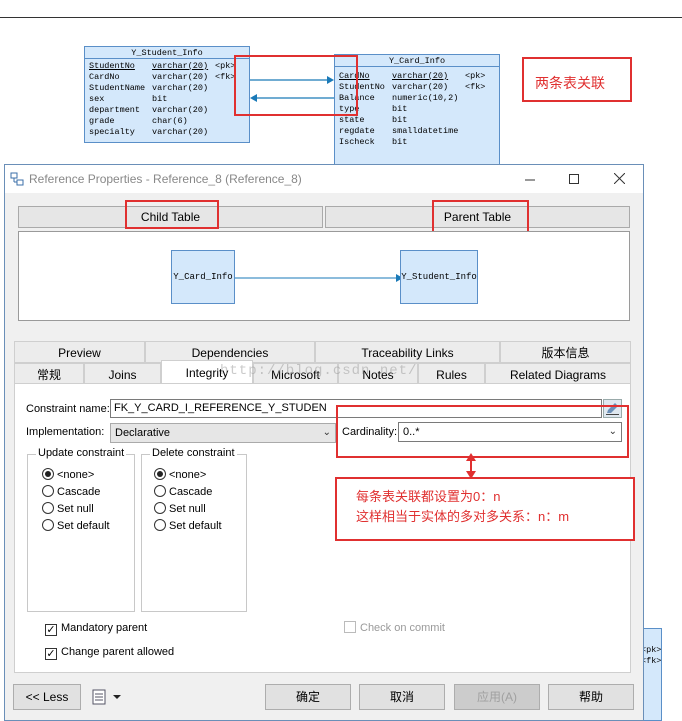  I want to click on table-row: state bit, so click(373, 120).